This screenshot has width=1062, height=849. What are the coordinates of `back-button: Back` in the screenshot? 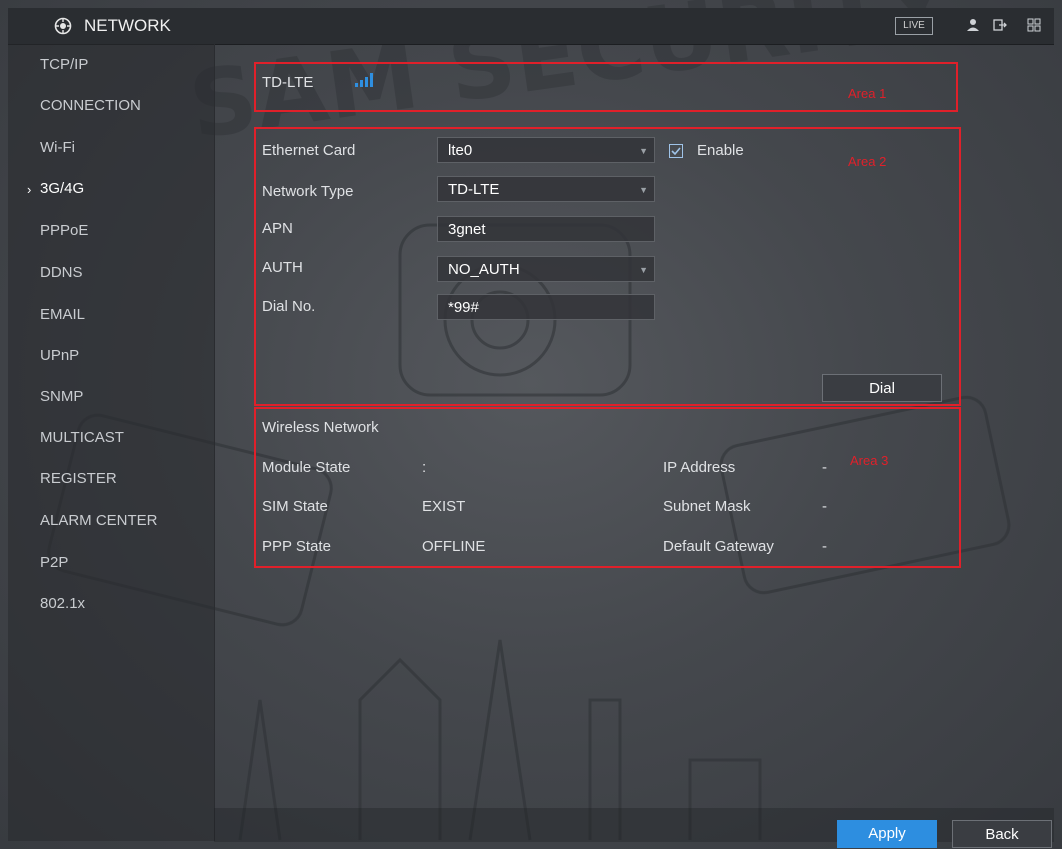 It's located at (1002, 834).